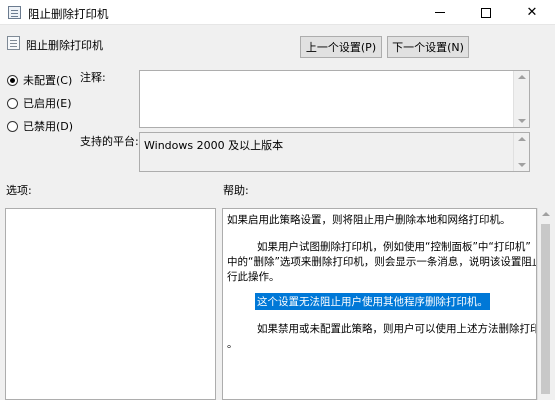 This screenshot has width=555, height=400. What do you see at coordinates (521, 152) in the screenshot?
I see `supported-scrollbar` at bounding box center [521, 152].